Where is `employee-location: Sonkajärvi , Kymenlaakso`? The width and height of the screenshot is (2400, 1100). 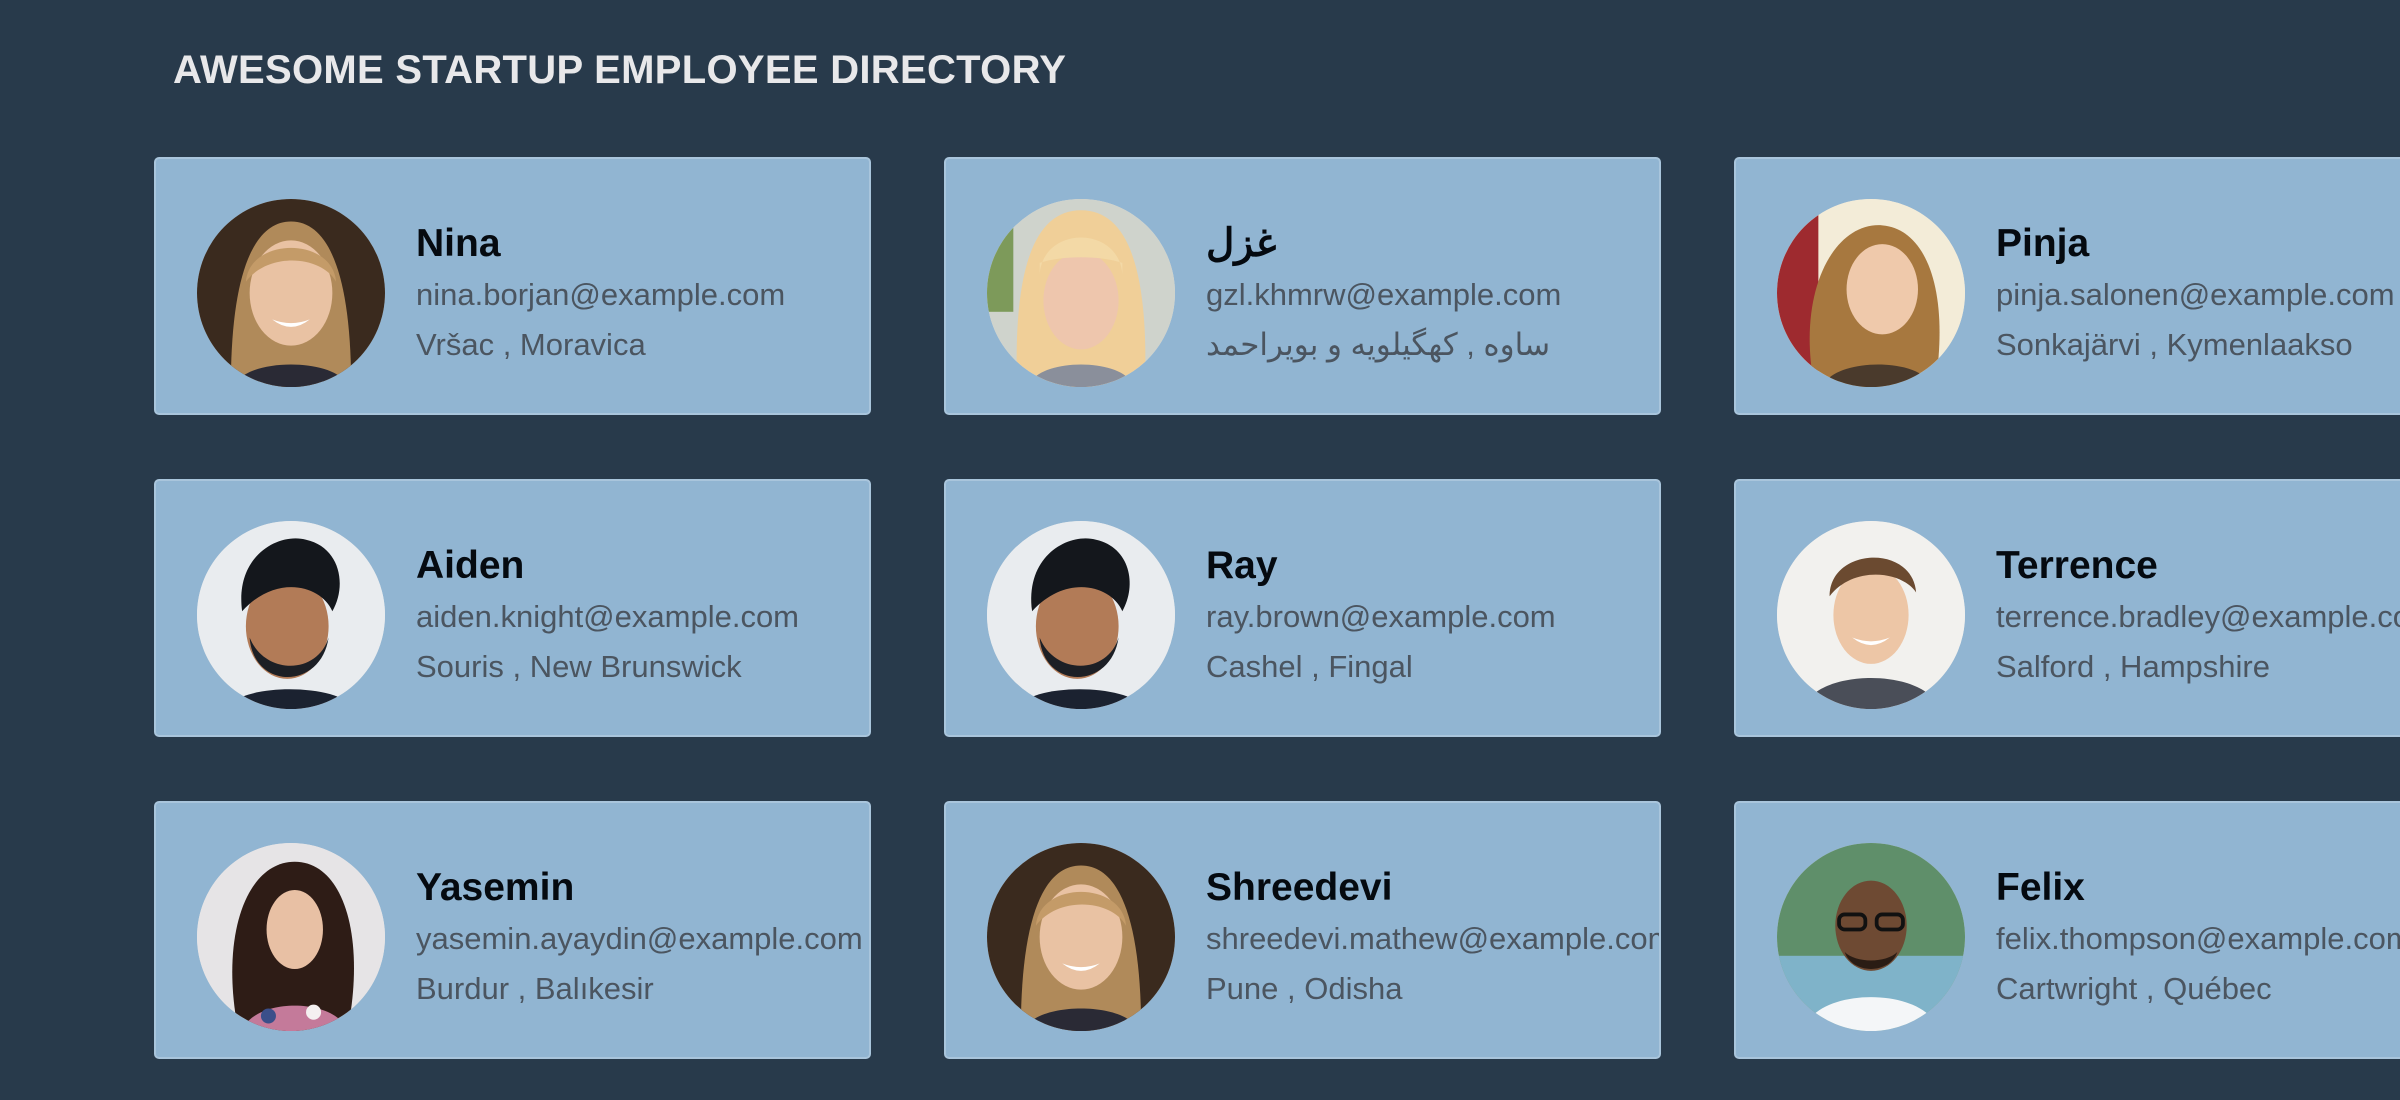 employee-location: Sonkajärvi , Kymenlaakso is located at coordinates (2174, 344).